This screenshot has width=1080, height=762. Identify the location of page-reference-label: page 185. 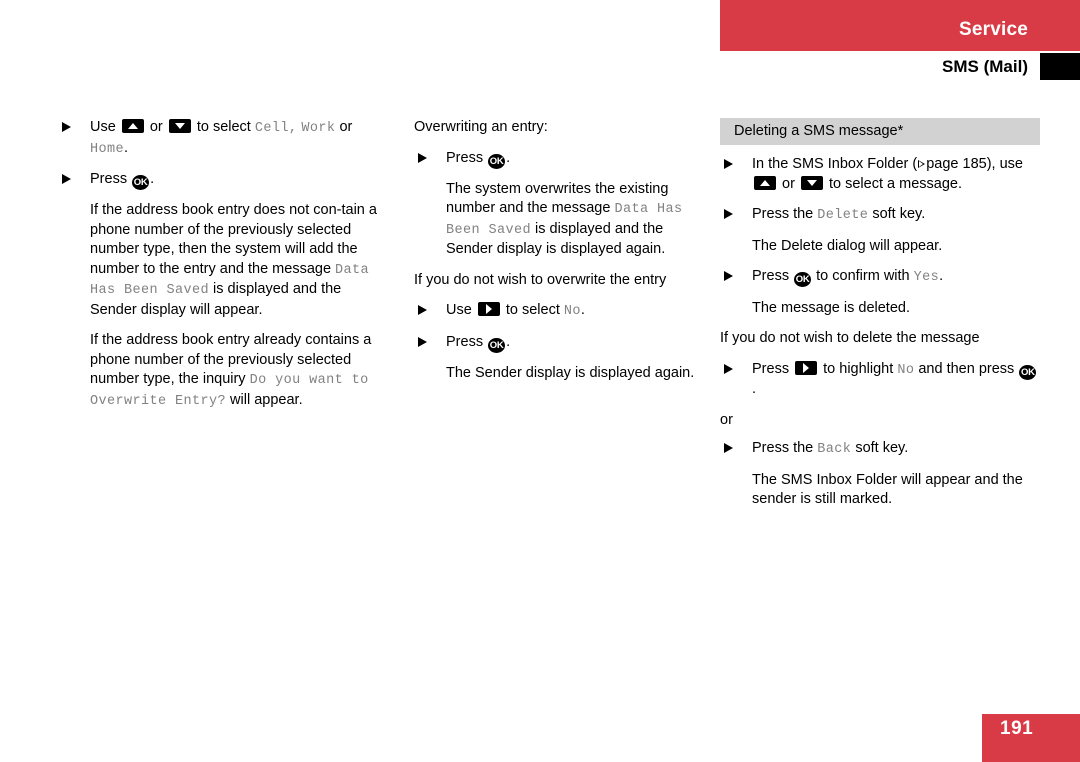
(956, 164).